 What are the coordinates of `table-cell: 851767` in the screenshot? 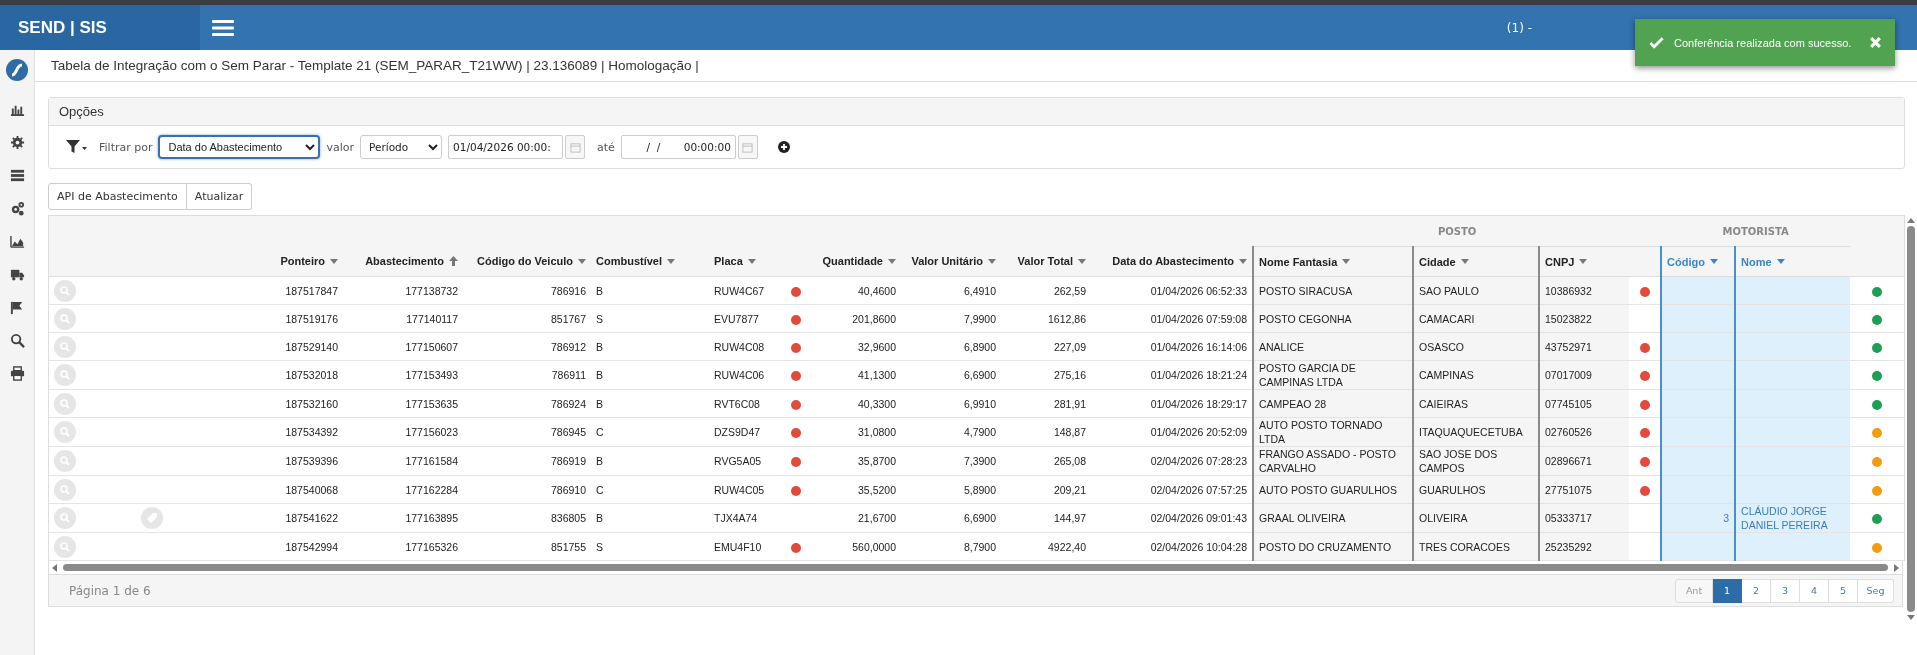 It's located at (568, 318).